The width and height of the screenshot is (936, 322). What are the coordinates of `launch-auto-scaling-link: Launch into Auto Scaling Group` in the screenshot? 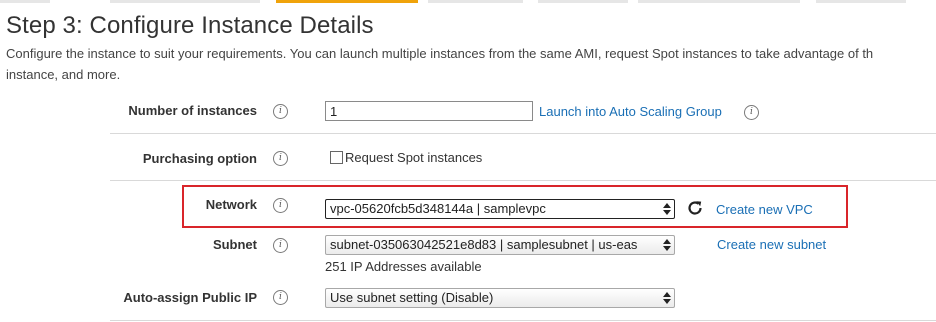 It's located at (630, 111).